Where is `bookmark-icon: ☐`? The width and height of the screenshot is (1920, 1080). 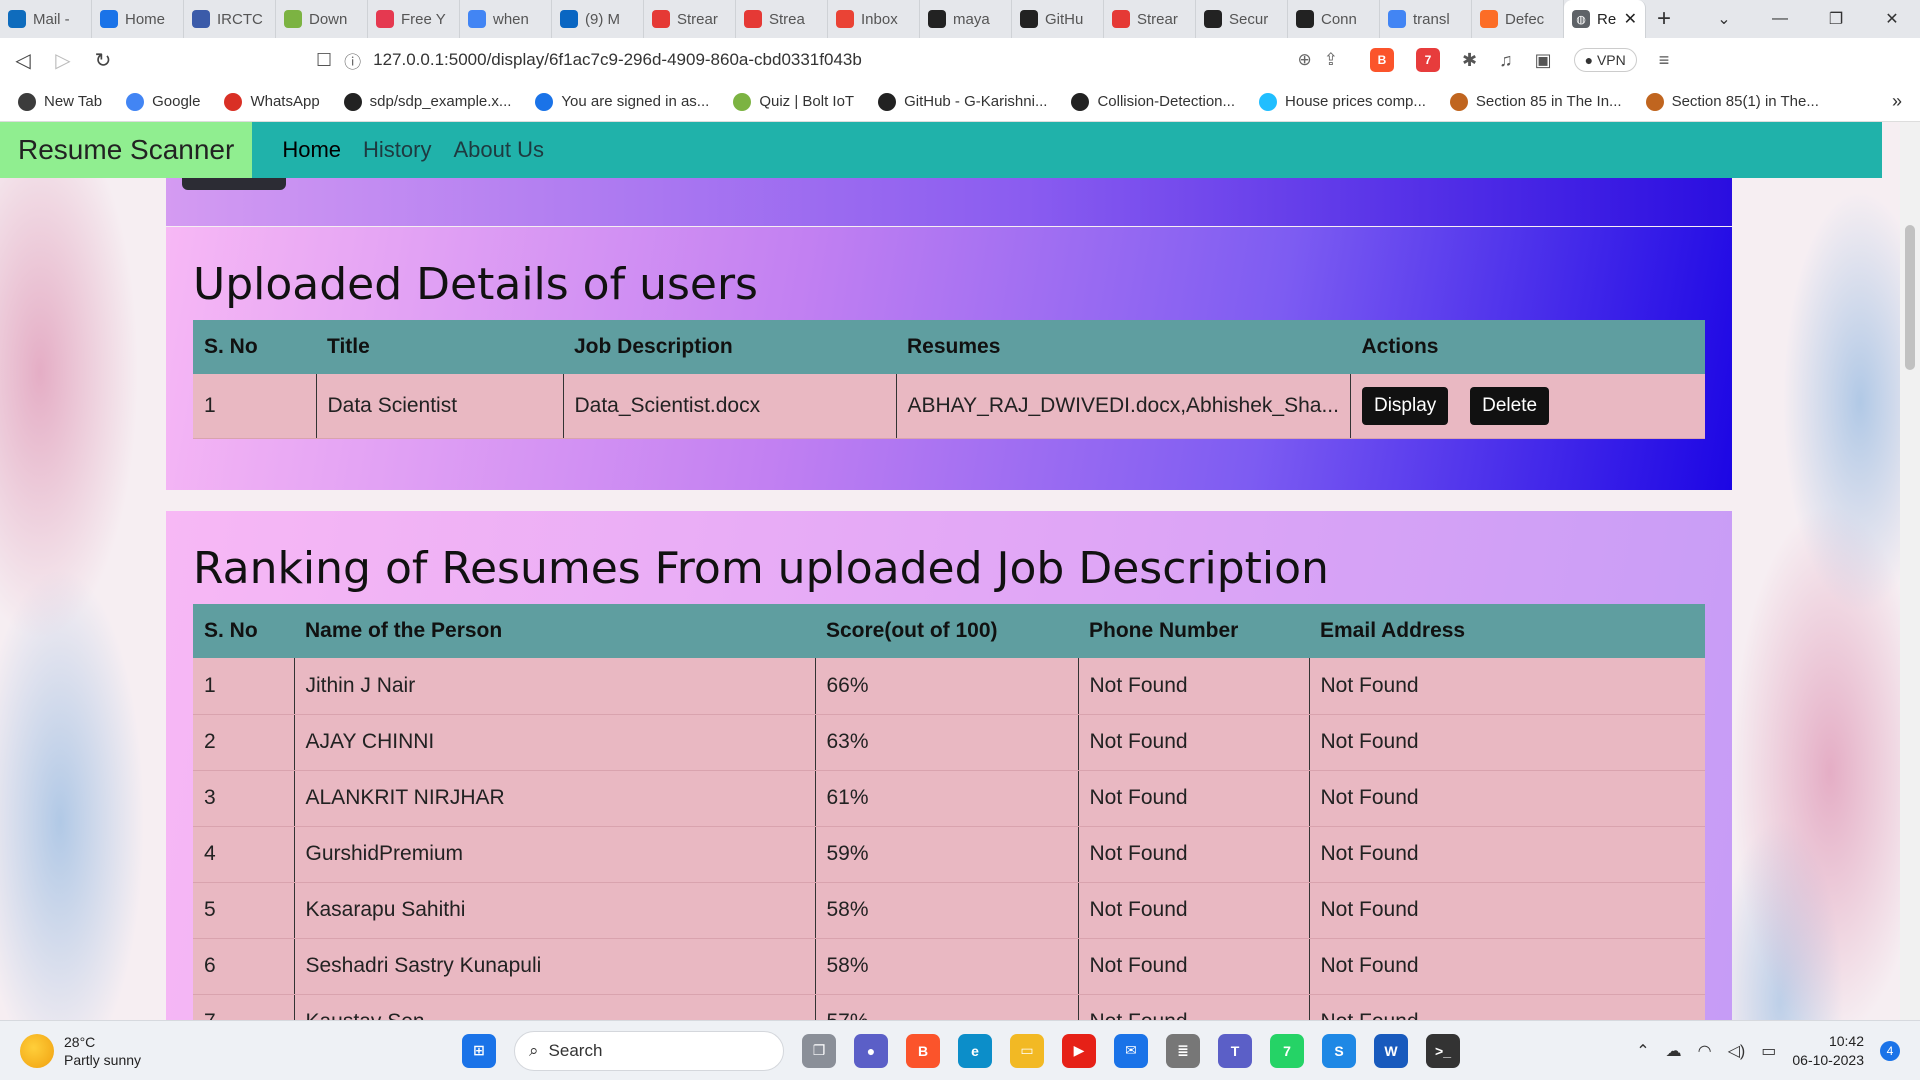
bookmark-icon: ☐ is located at coordinates (324, 60).